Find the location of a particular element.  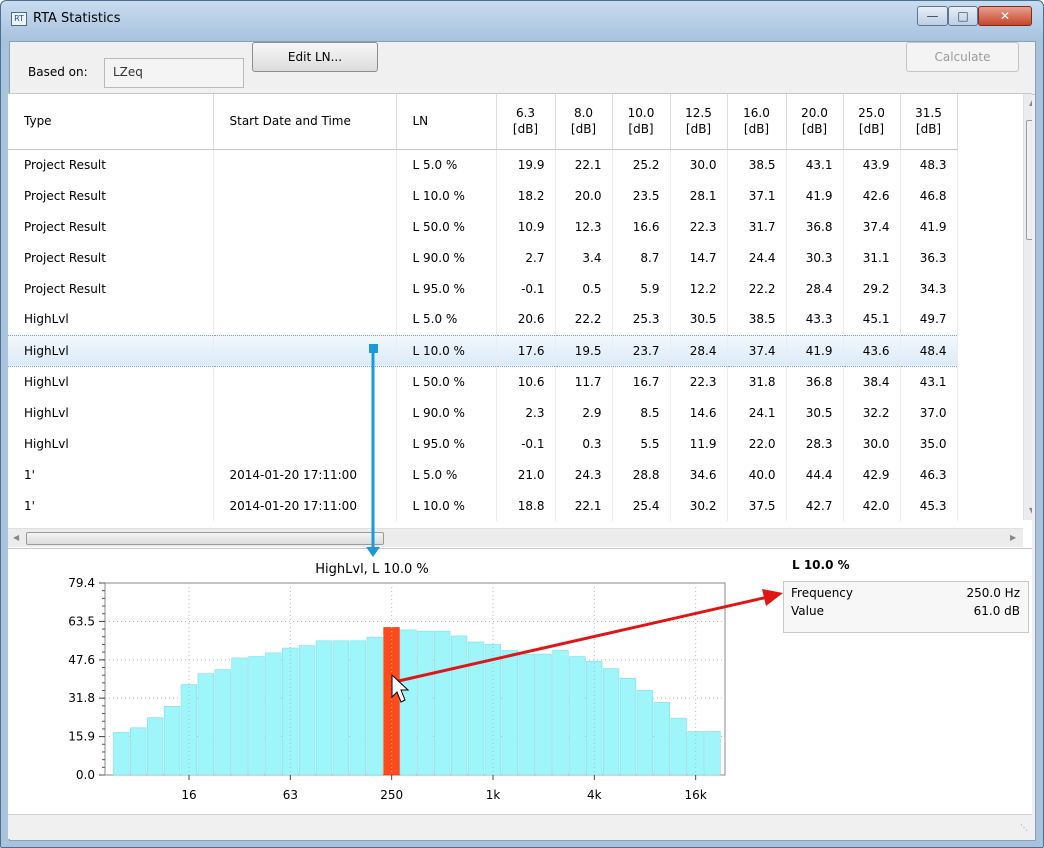

scroll-down-arrow-icon: ▼ is located at coordinates (1030, 510).